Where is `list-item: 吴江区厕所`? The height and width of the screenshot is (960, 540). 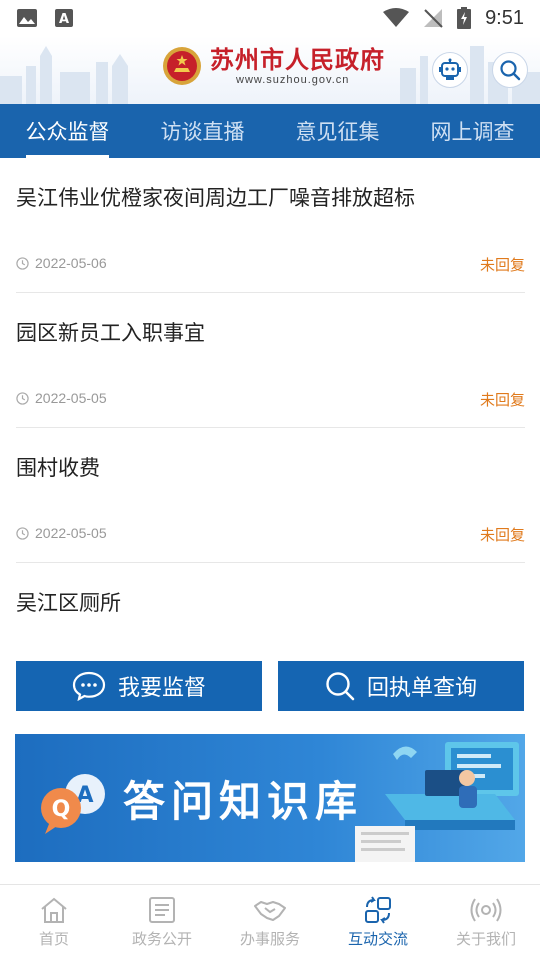
list-item: 吴江区厕所 is located at coordinates (270, 608).